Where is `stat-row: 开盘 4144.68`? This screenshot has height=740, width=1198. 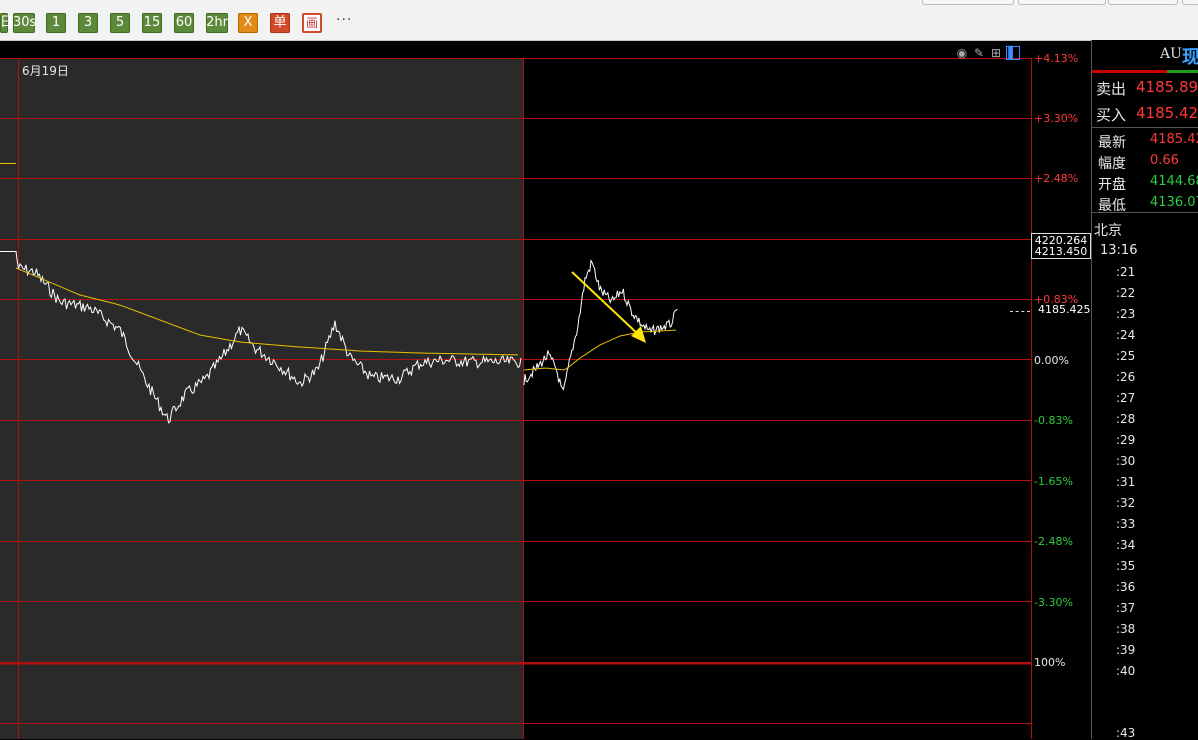
stat-row: 开盘 4144.68 is located at coordinates (1148, 184).